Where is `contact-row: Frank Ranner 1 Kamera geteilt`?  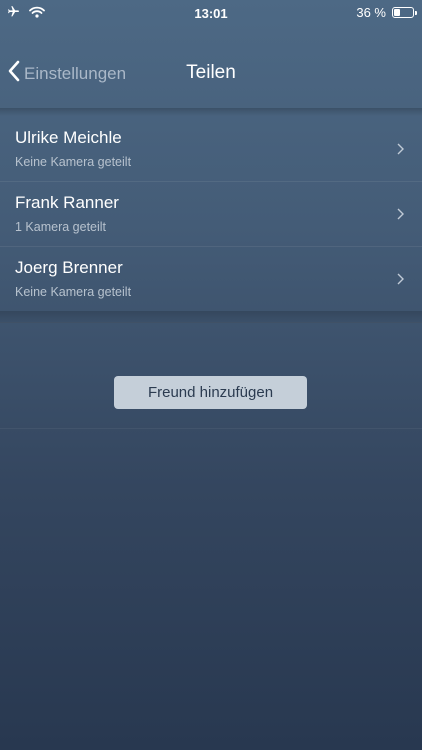 contact-row: Frank Ranner 1 Kamera geteilt is located at coordinates (211, 213).